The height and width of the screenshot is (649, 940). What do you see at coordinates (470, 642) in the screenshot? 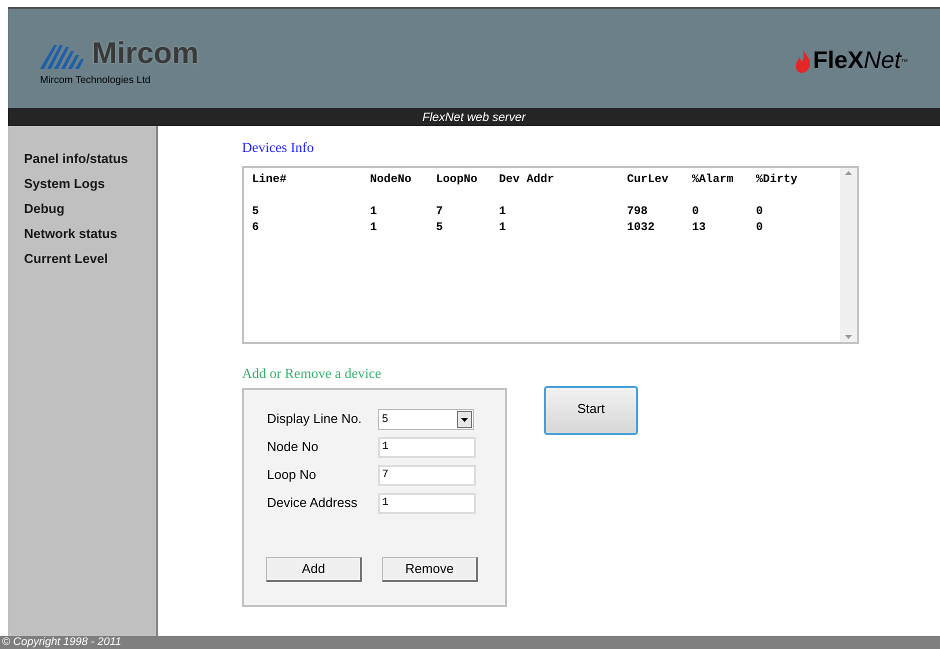
I see `copyright-text: © Copyright 1998 - 2011` at bounding box center [470, 642].